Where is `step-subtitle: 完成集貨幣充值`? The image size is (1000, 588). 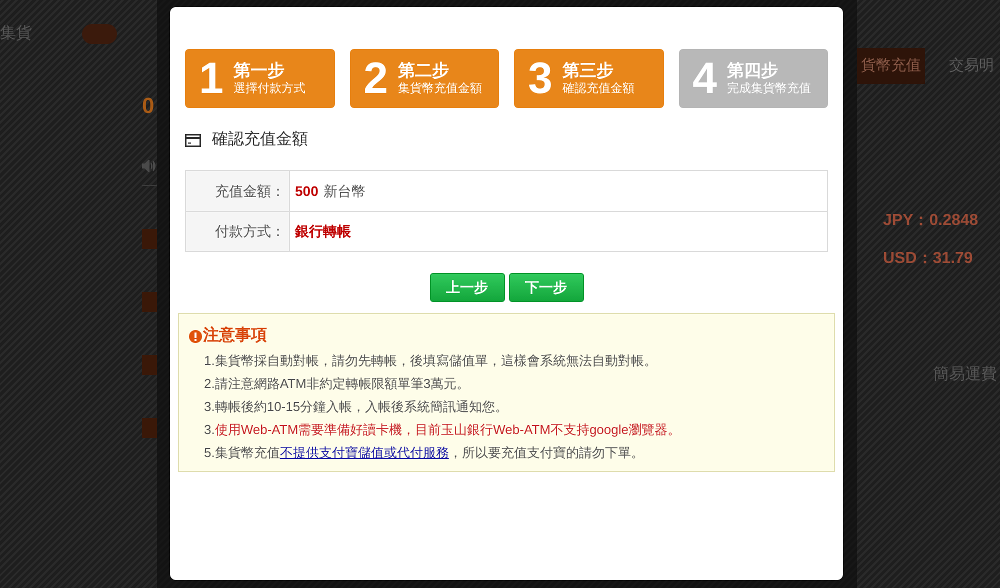 step-subtitle: 完成集貨幣充值 is located at coordinates (768, 88).